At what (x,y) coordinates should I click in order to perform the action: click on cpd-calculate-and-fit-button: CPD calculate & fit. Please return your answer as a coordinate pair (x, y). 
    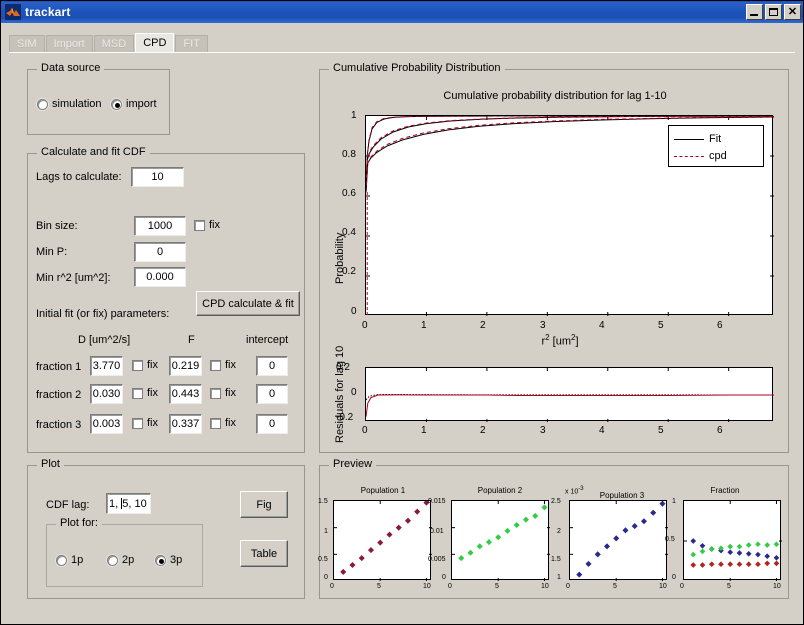
    Looking at the image, I should click on (248, 303).